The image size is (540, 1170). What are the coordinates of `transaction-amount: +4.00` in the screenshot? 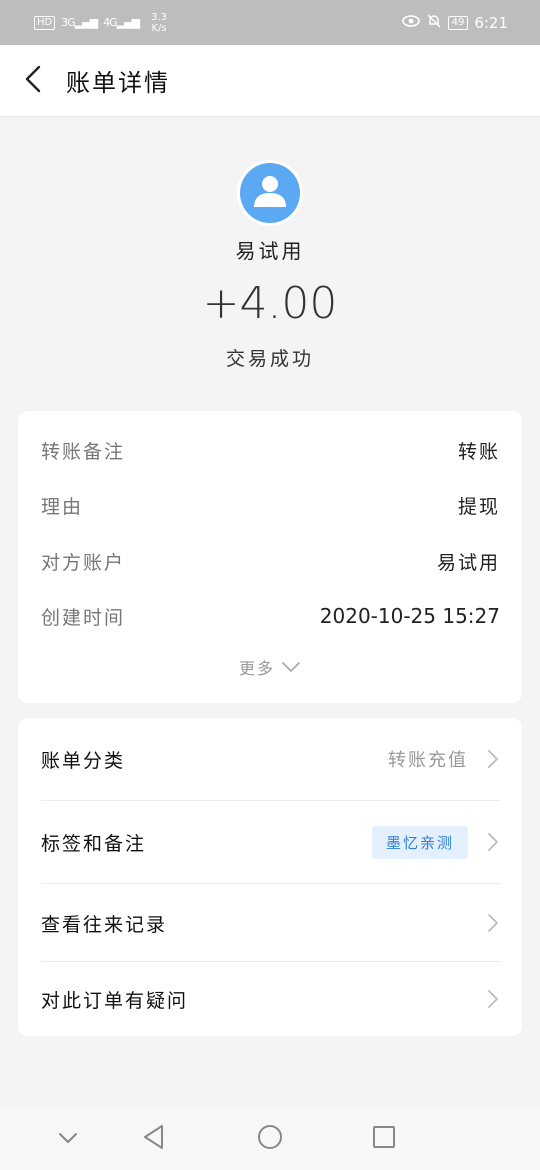 It's located at (270, 303).